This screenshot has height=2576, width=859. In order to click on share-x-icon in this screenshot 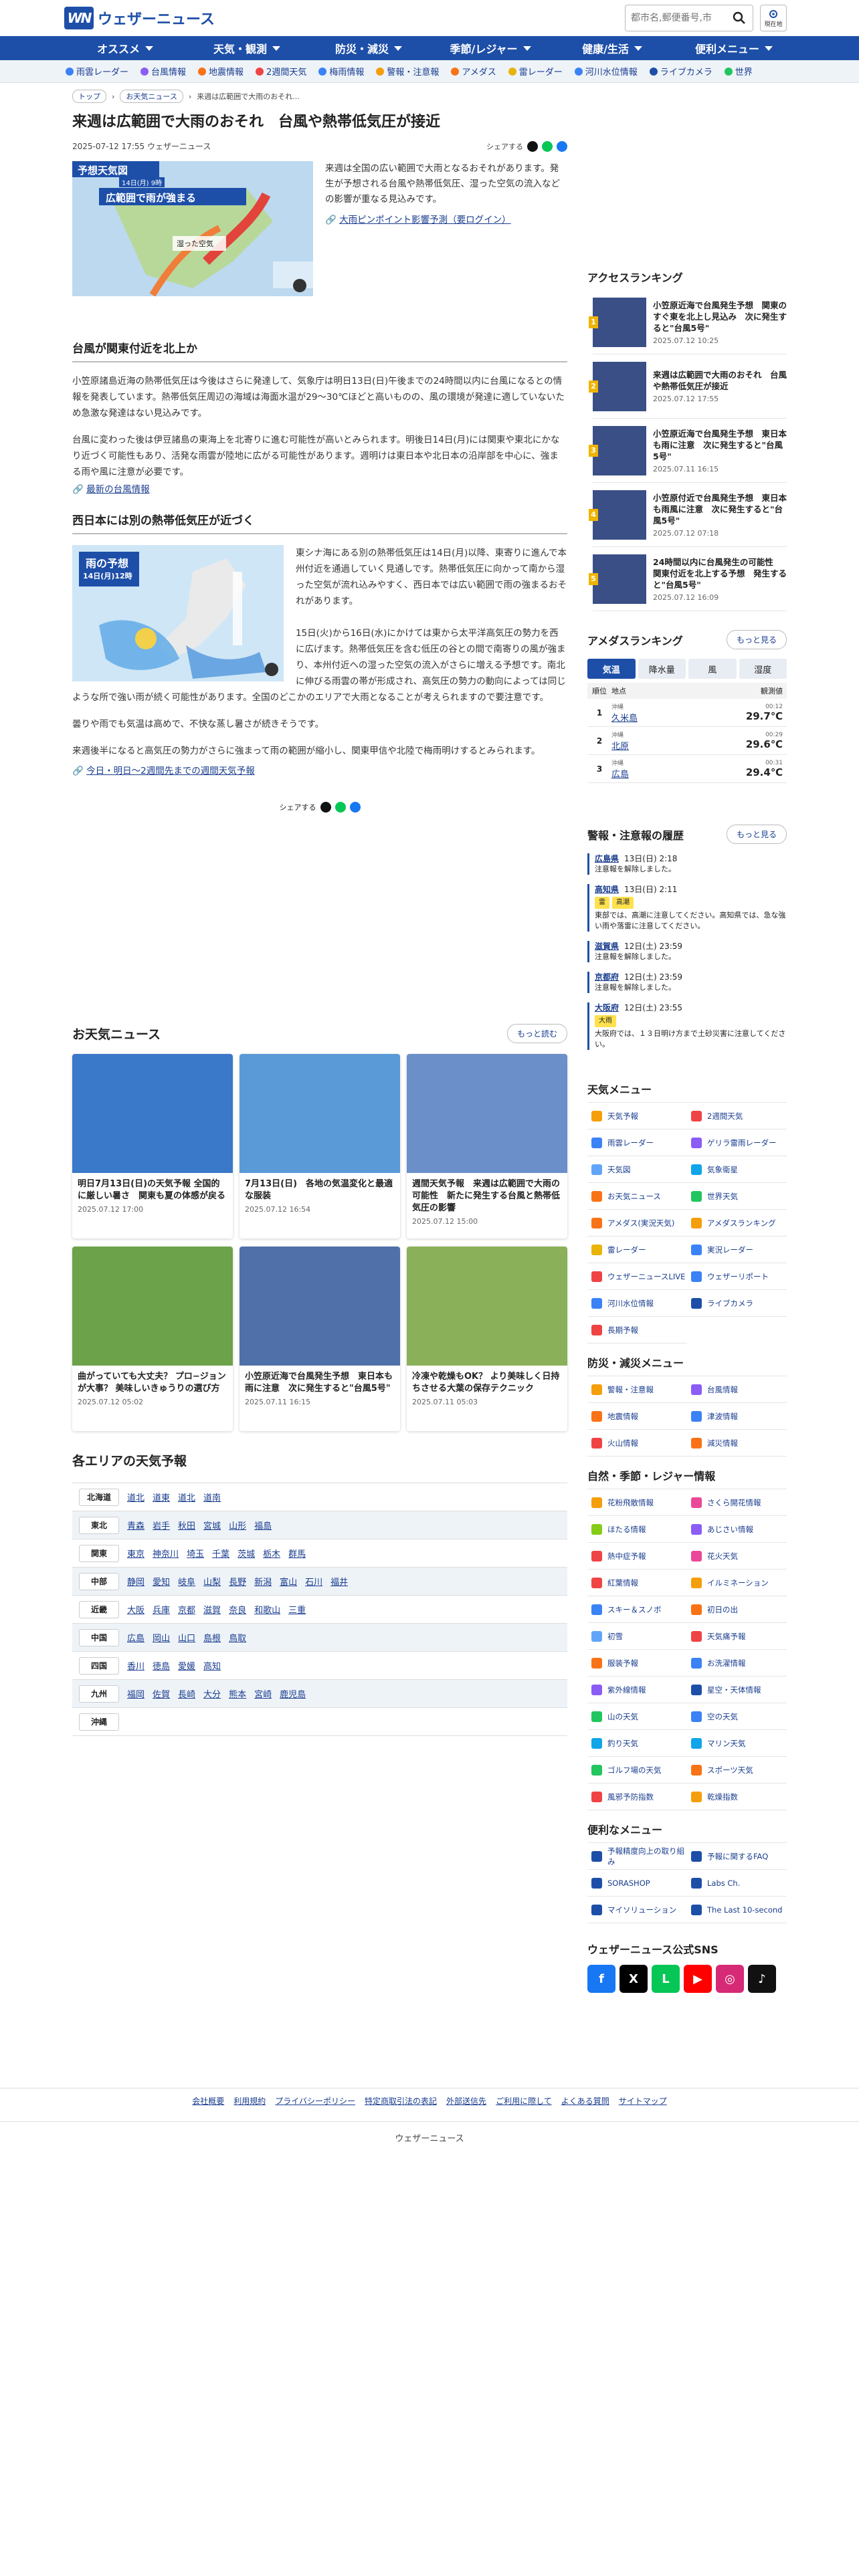, I will do `click(532, 146)`.